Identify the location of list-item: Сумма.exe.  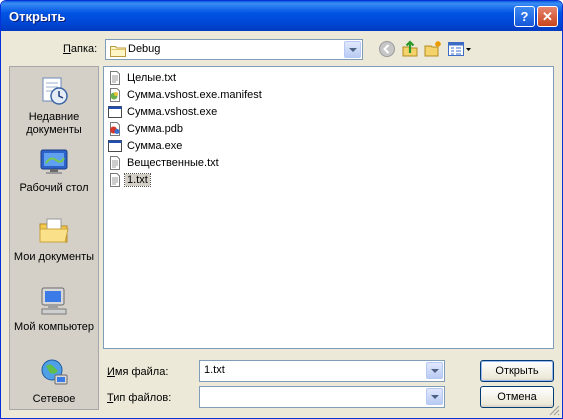
(146, 146).